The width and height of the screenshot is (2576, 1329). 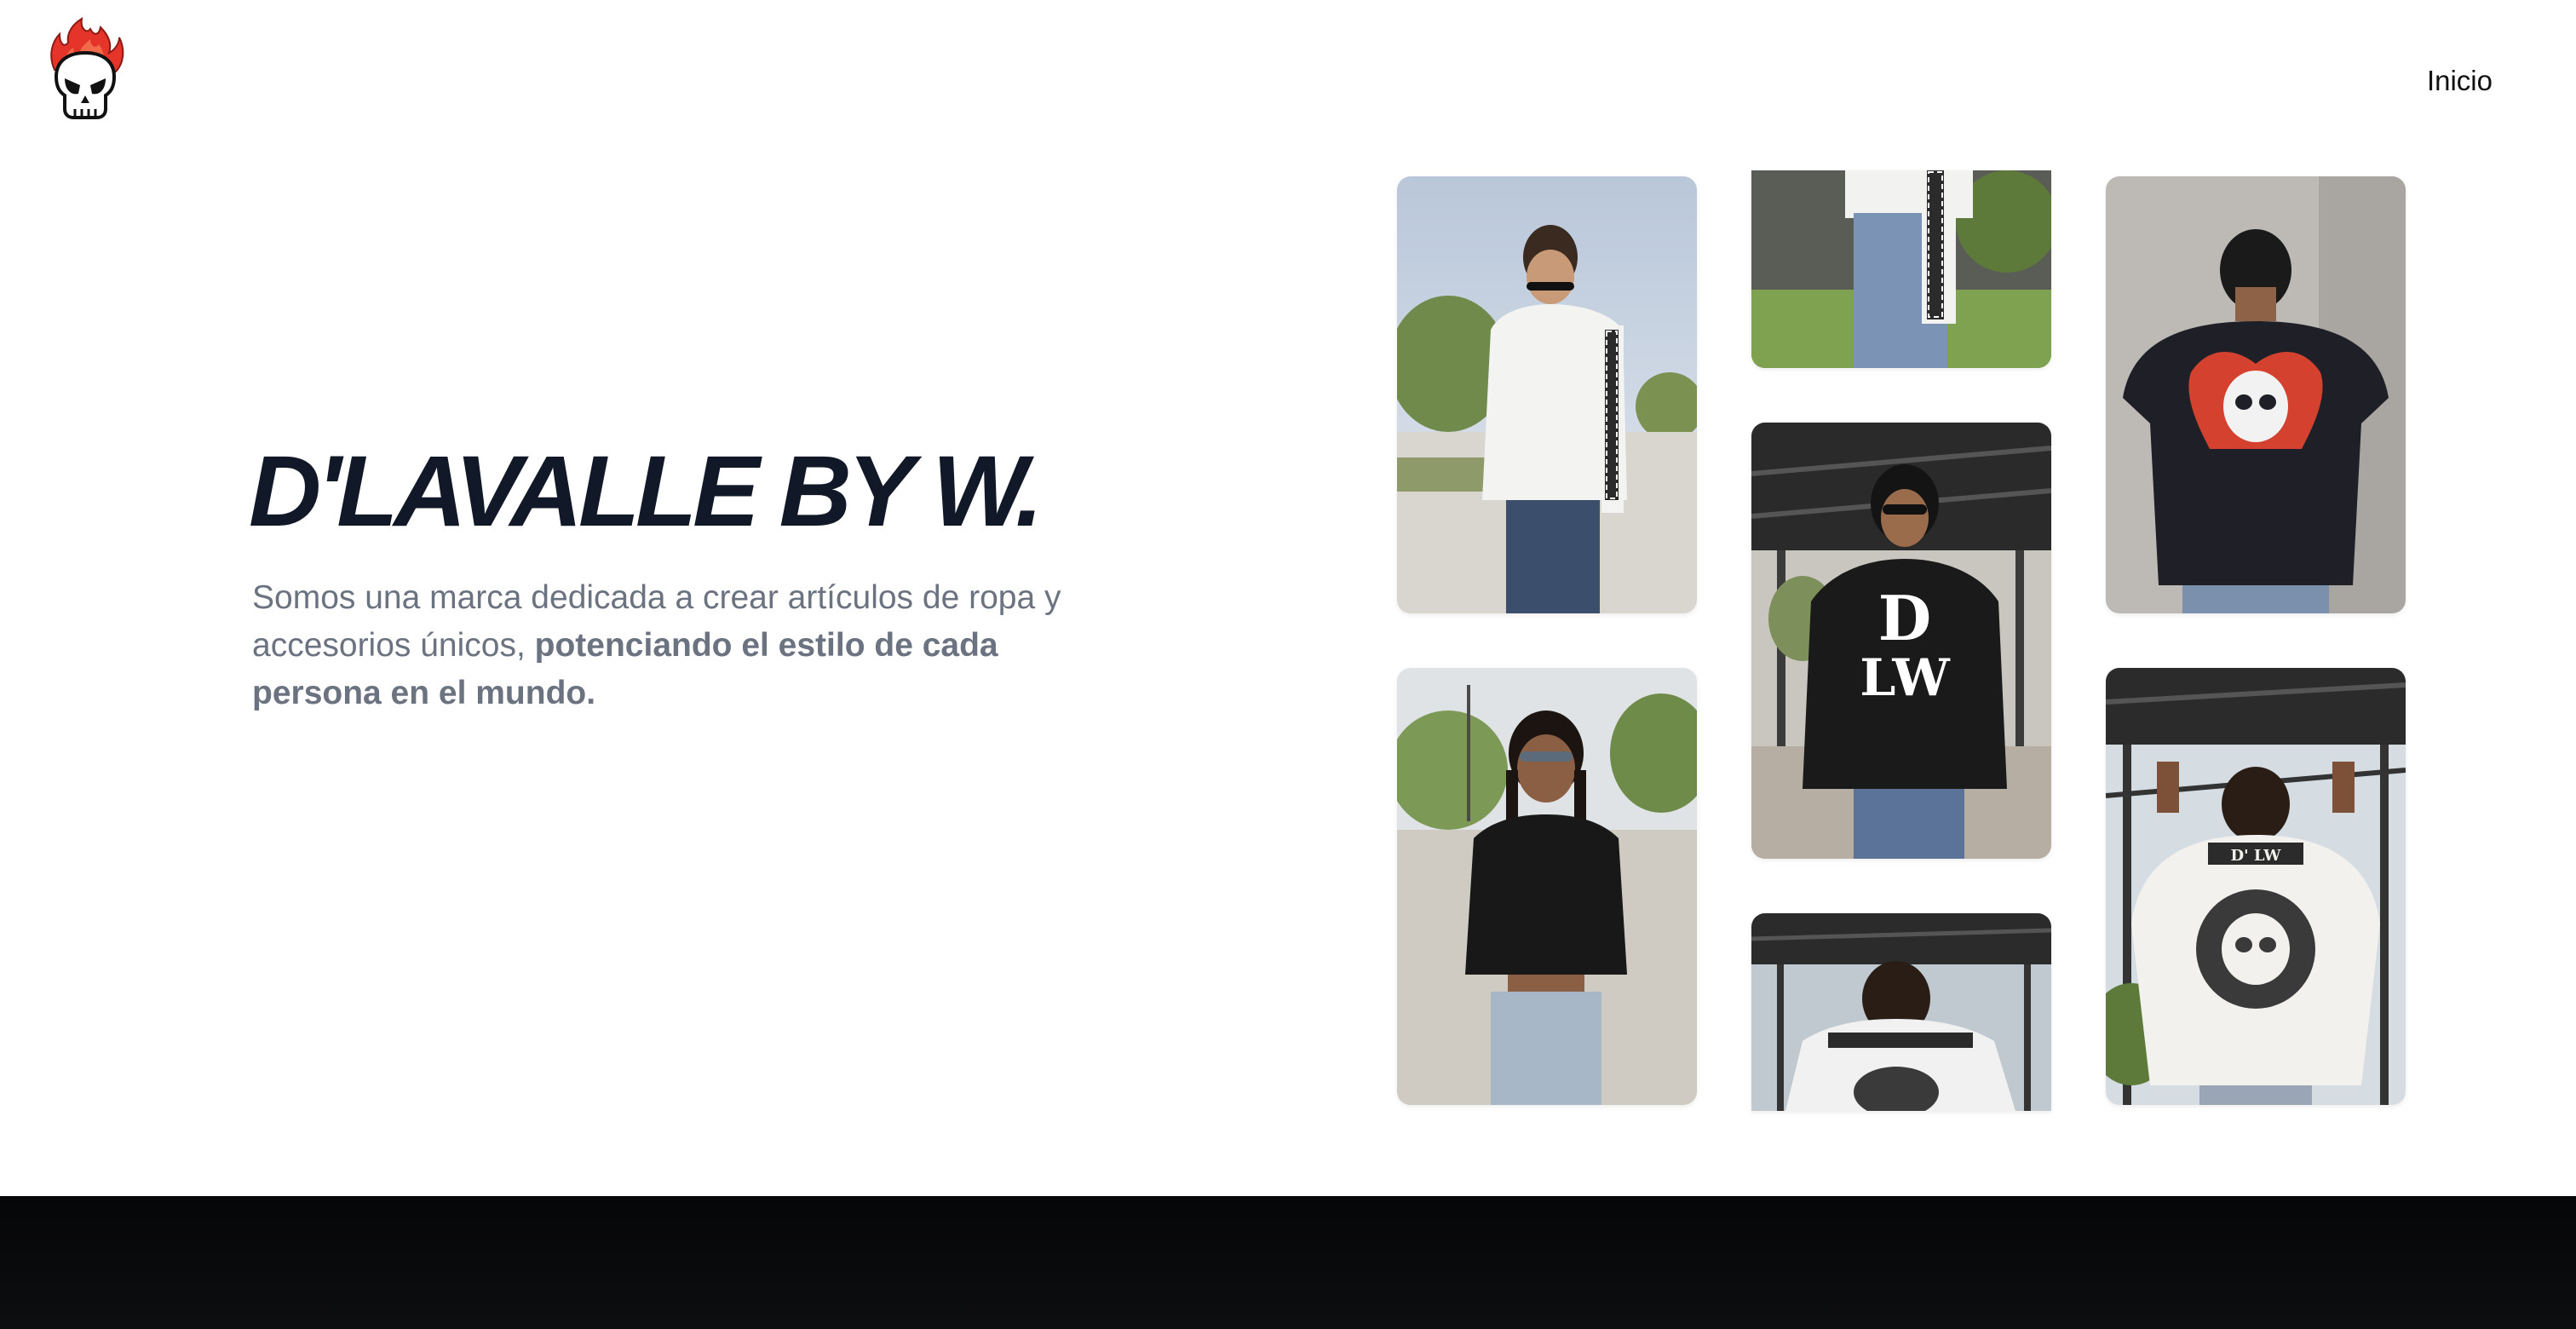 What do you see at coordinates (2460, 80) in the screenshot?
I see `nav-link-inicio: Inicio` at bounding box center [2460, 80].